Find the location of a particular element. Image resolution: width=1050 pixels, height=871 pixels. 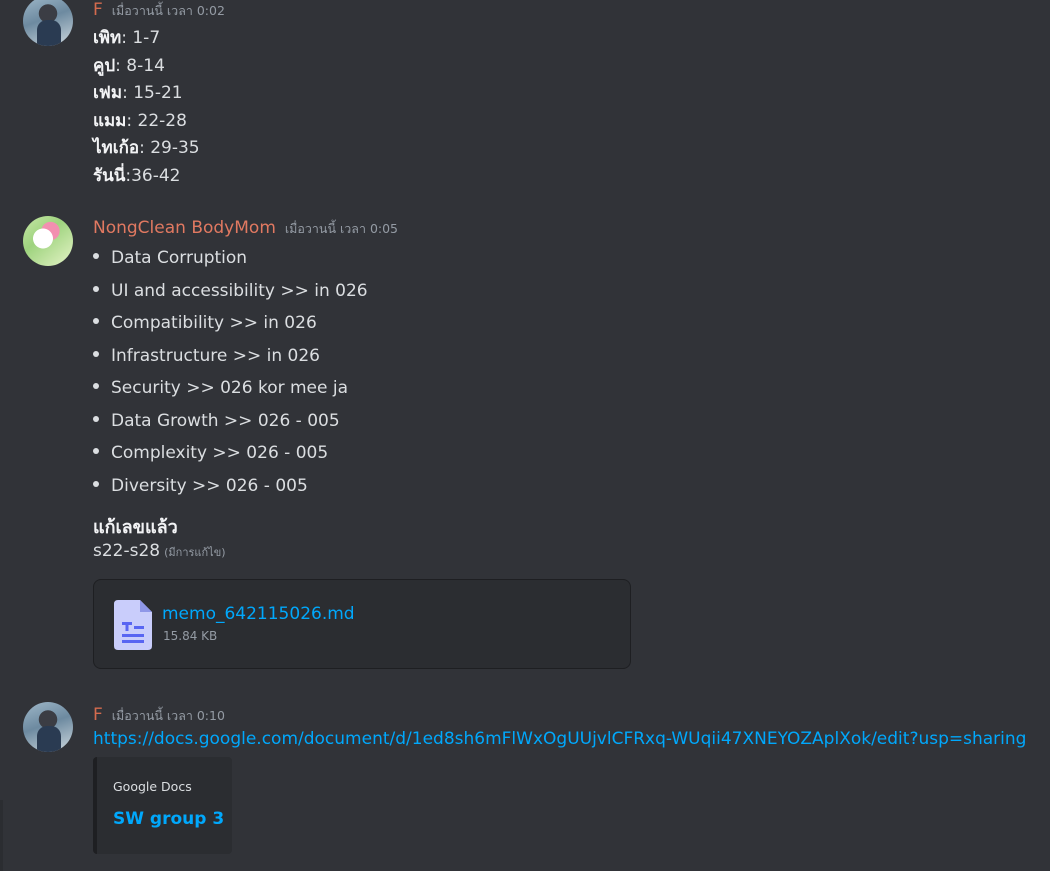

line-label: เฟม is located at coordinates (108, 93).